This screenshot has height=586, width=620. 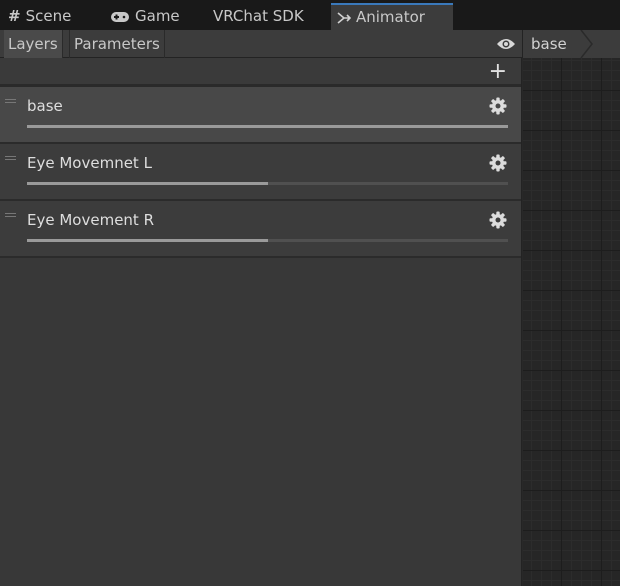 I want to click on state-machine-graph, so click(x=571, y=322).